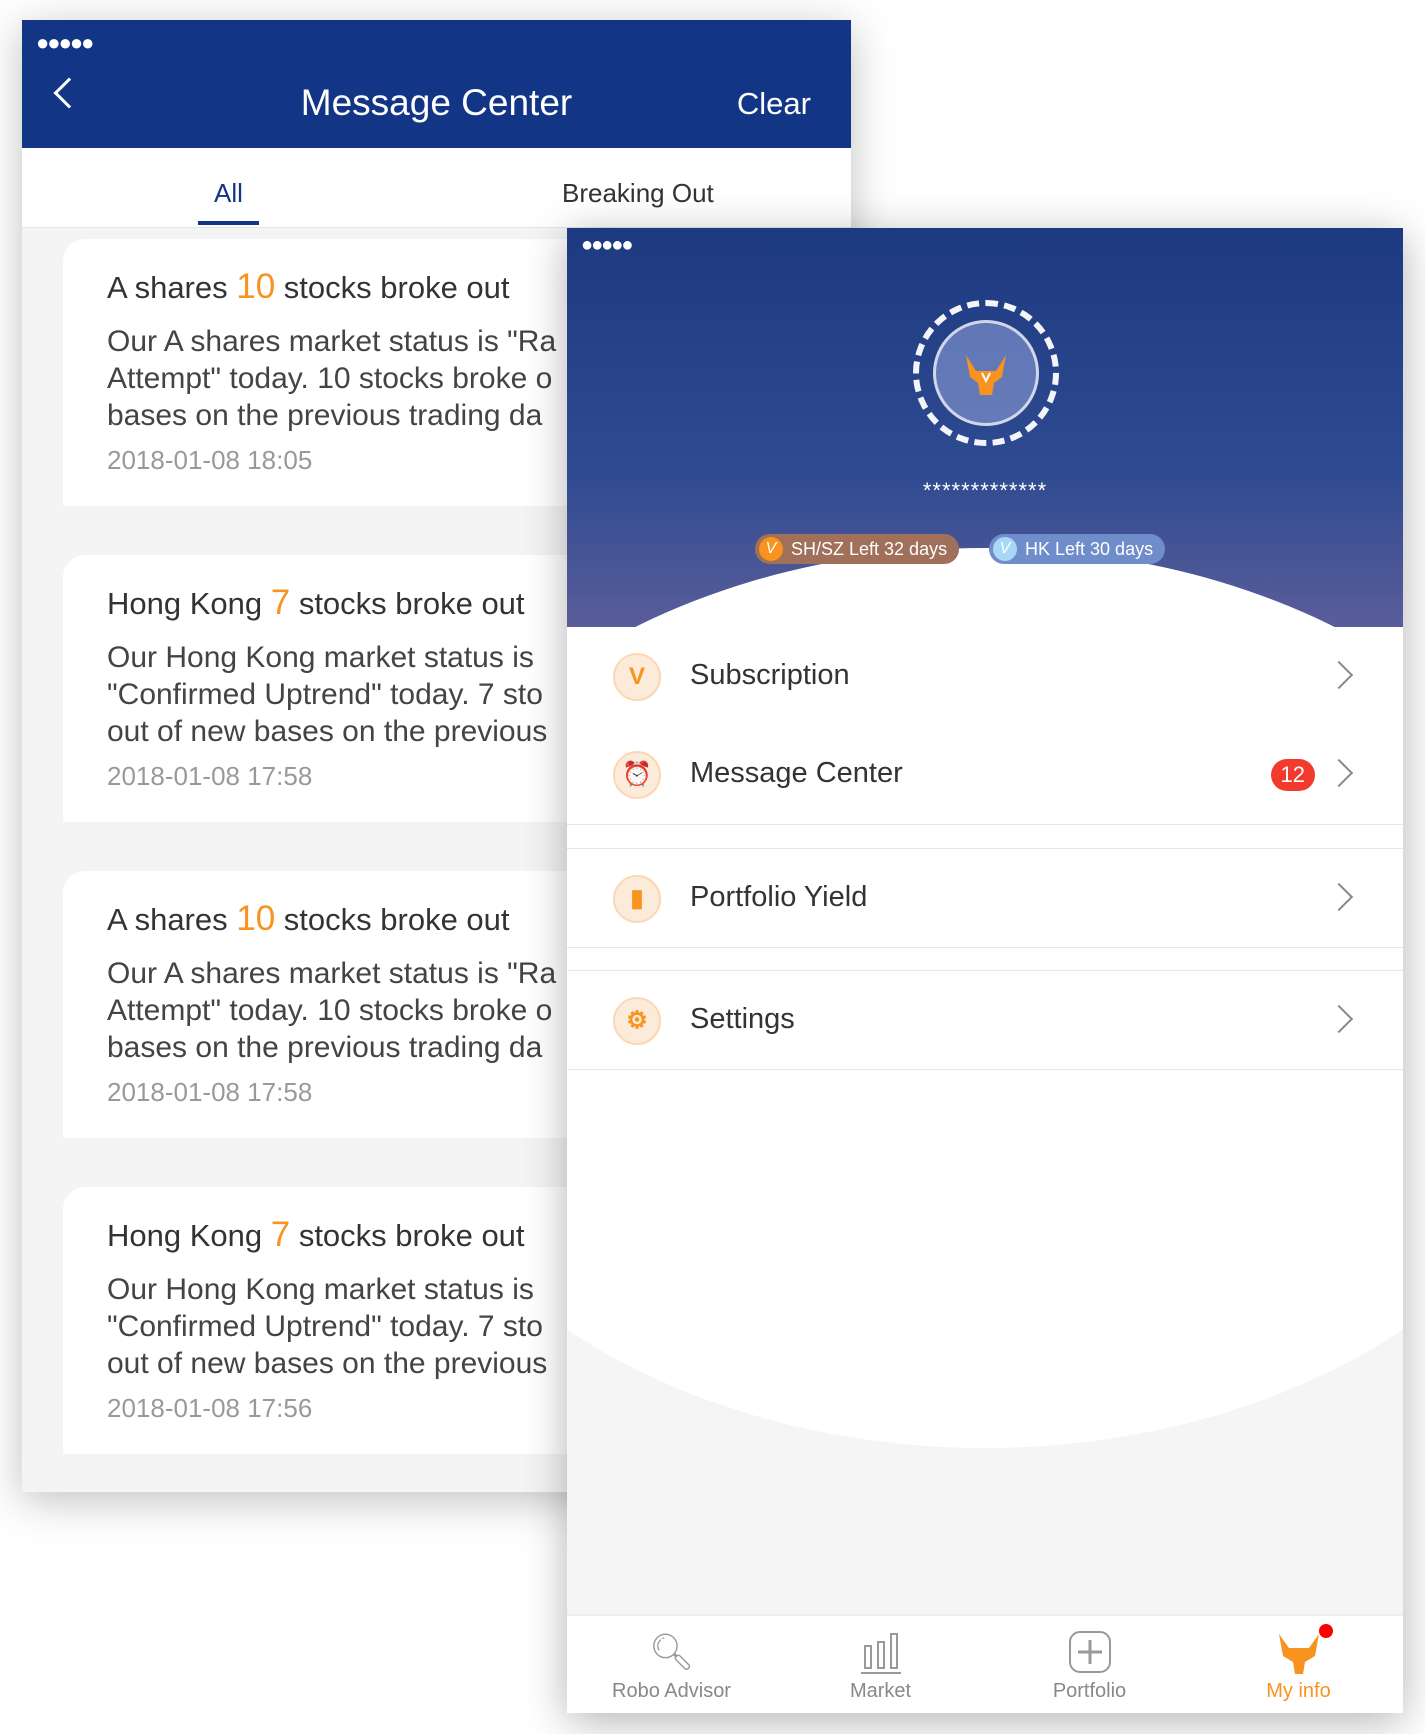 The image size is (1425, 1734). Describe the element at coordinates (985, 898) in the screenshot. I see `menu-item-portfolio-yield: ▮ Portfolio Yield` at that location.